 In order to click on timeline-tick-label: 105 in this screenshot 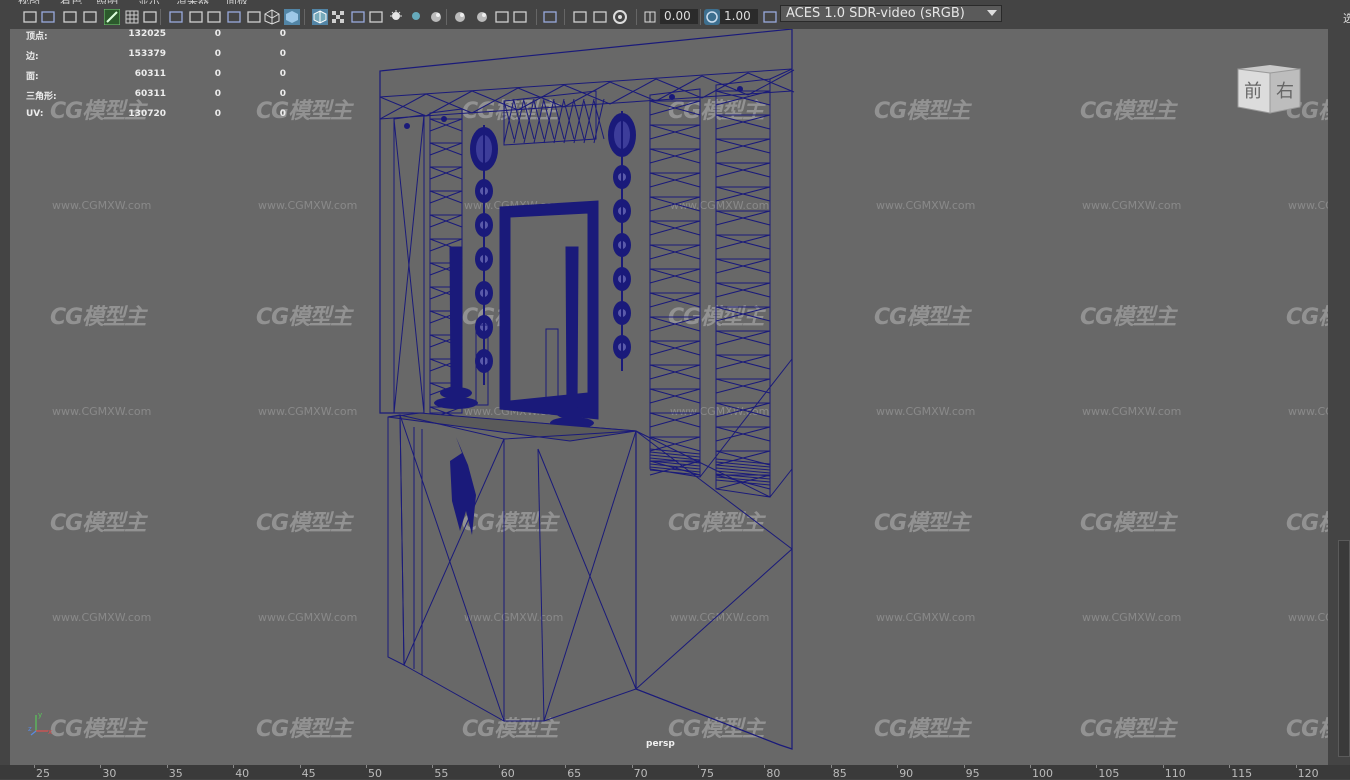, I will do `click(1109, 773)`.